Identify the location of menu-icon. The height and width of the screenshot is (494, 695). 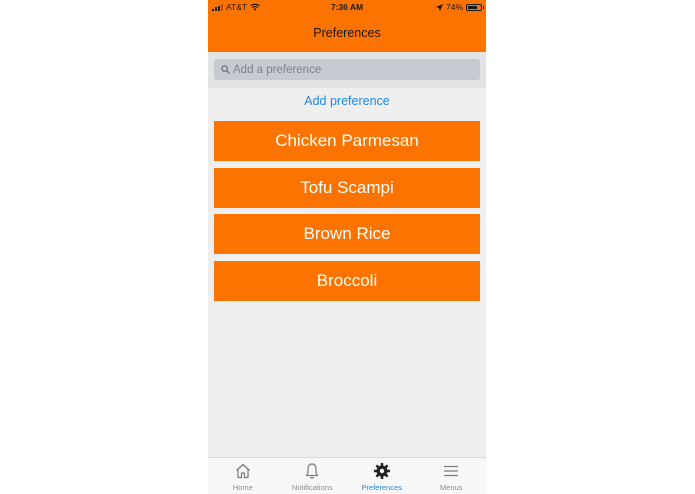
(451, 471).